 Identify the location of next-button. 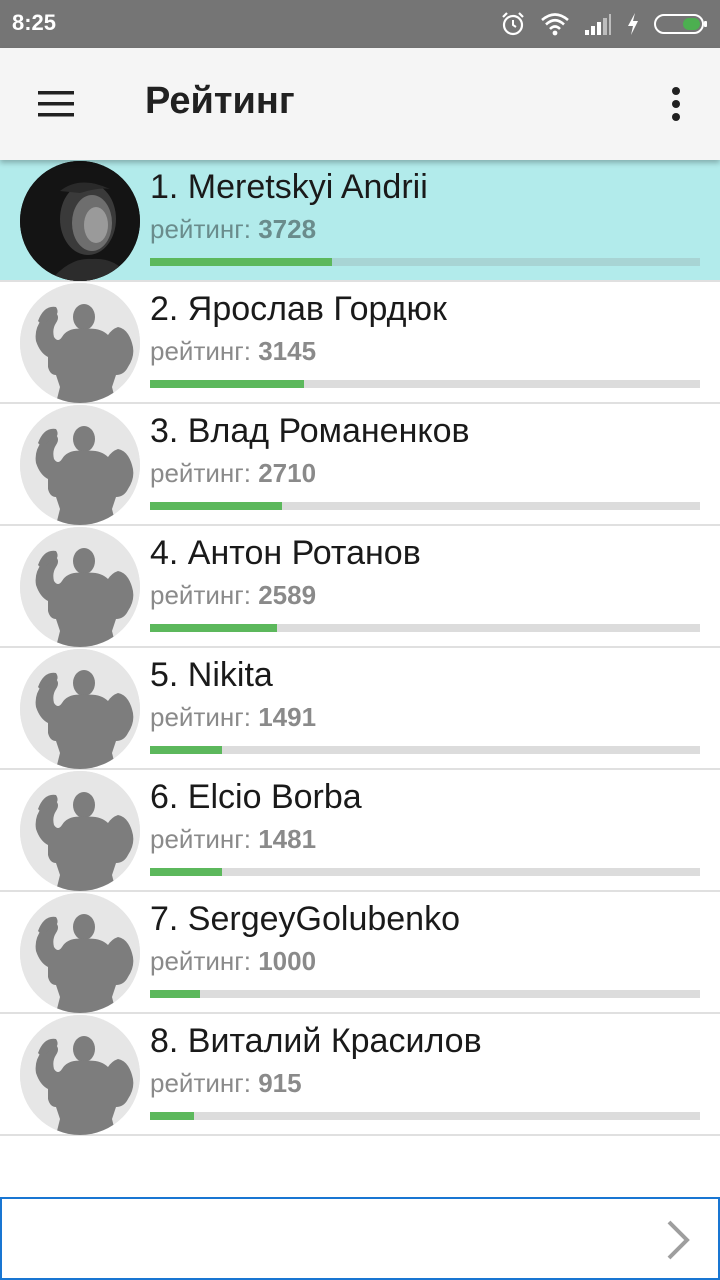
(678, 1240).